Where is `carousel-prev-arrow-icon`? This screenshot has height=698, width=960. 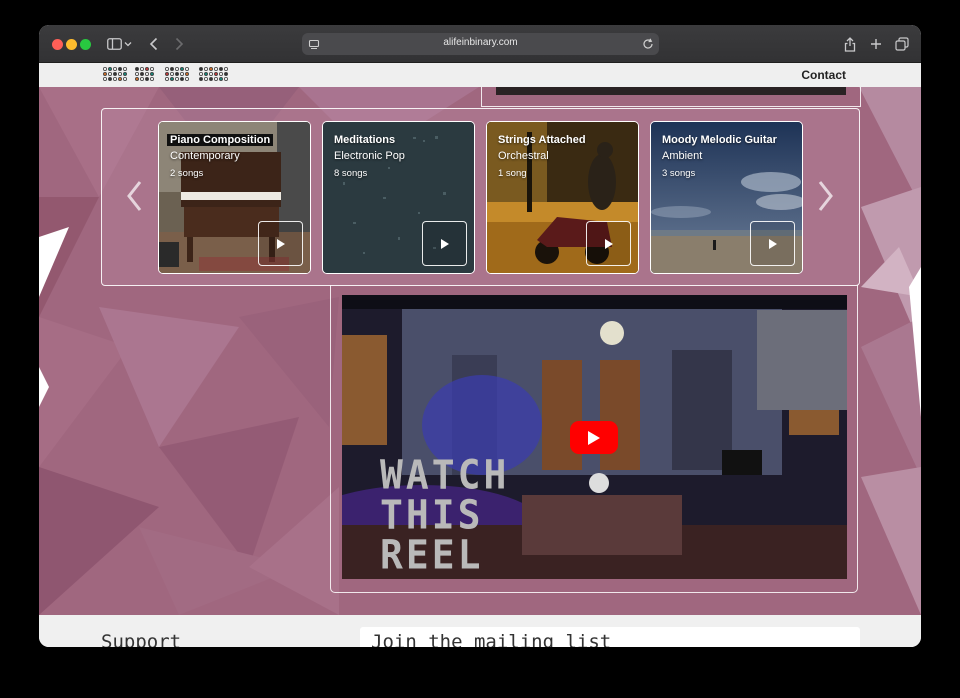 carousel-prev-arrow-icon is located at coordinates (135, 196).